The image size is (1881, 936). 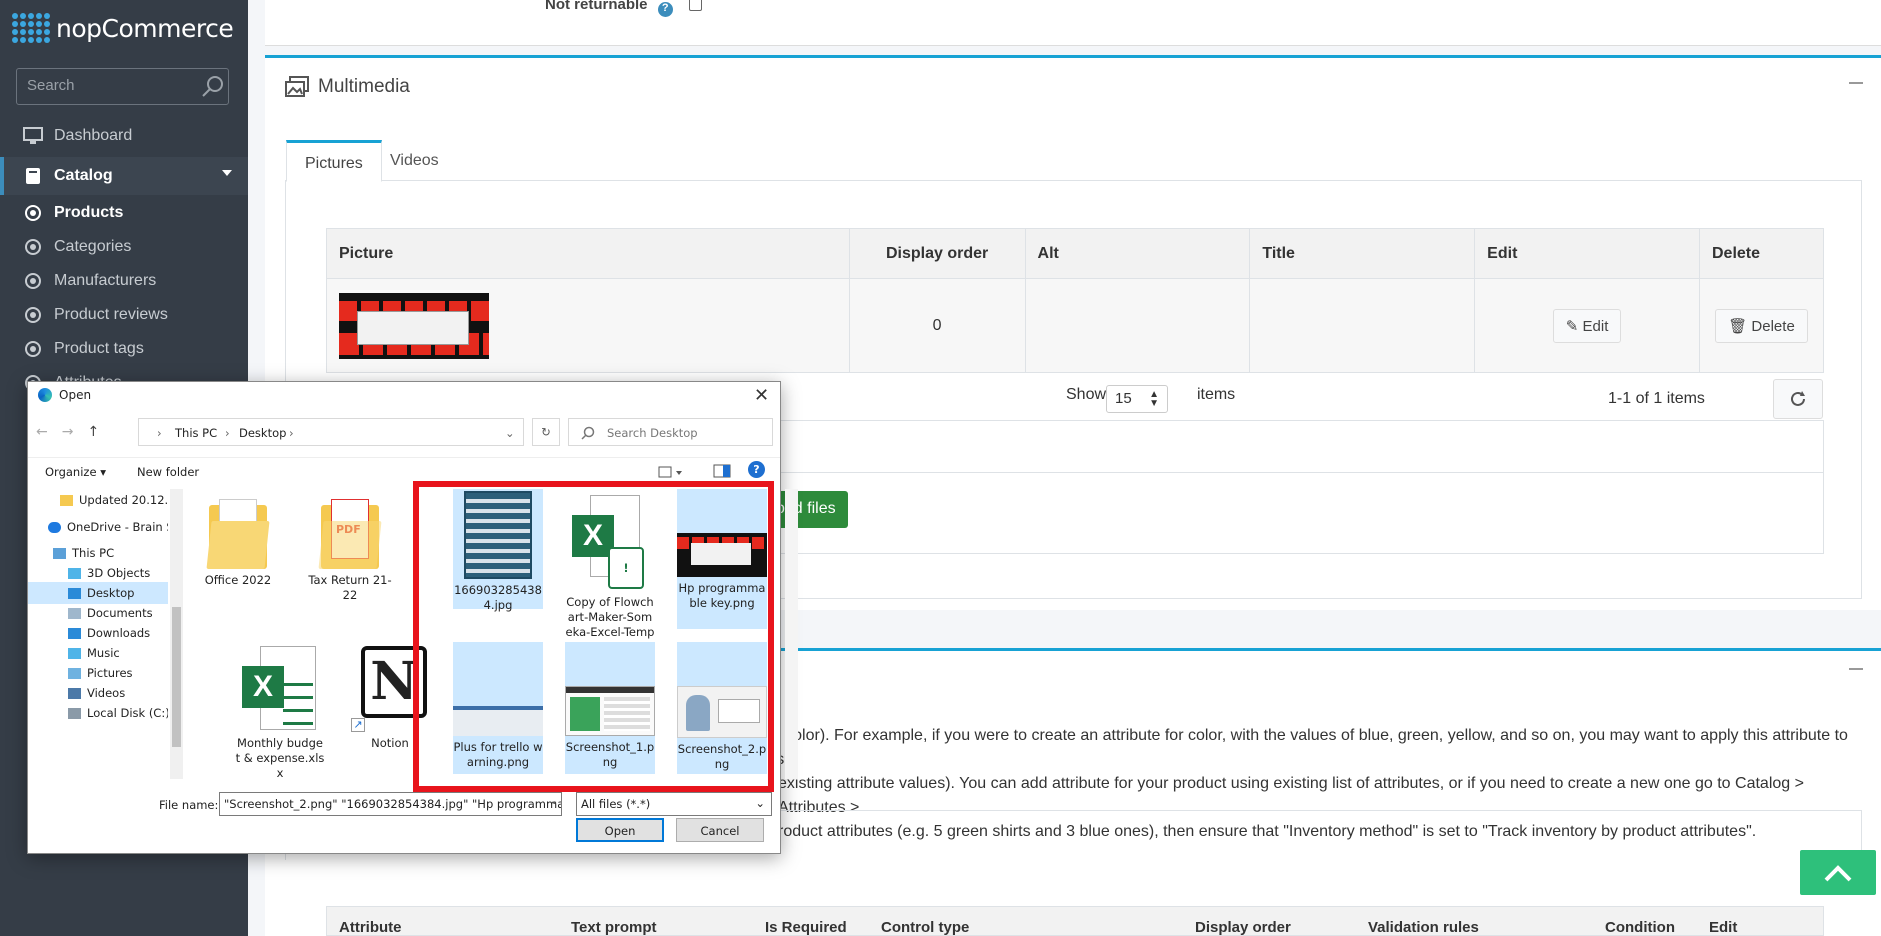 What do you see at coordinates (588, 325) in the screenshot?
I see `picture-cell` at bounding box center [588, 325].